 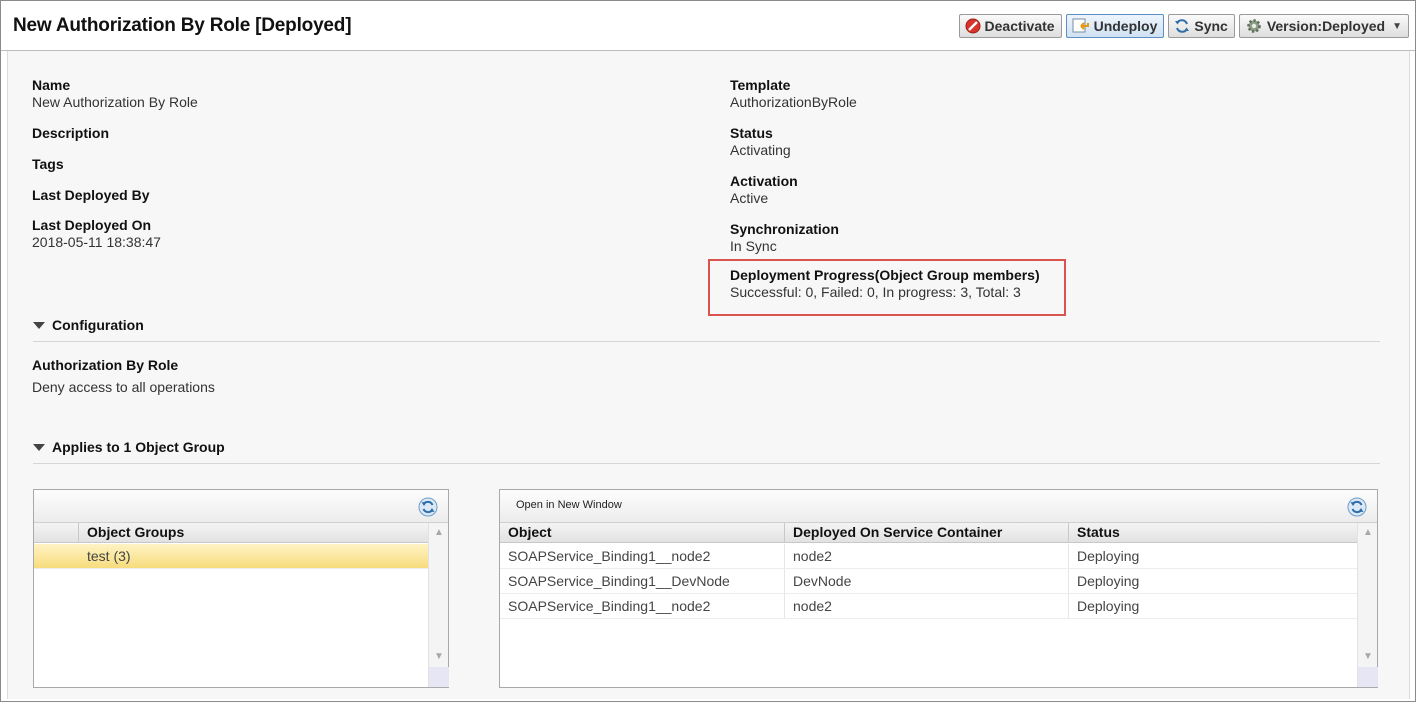 I want to click on object-groups-table-body: test (3), so click(x=231, y=556).